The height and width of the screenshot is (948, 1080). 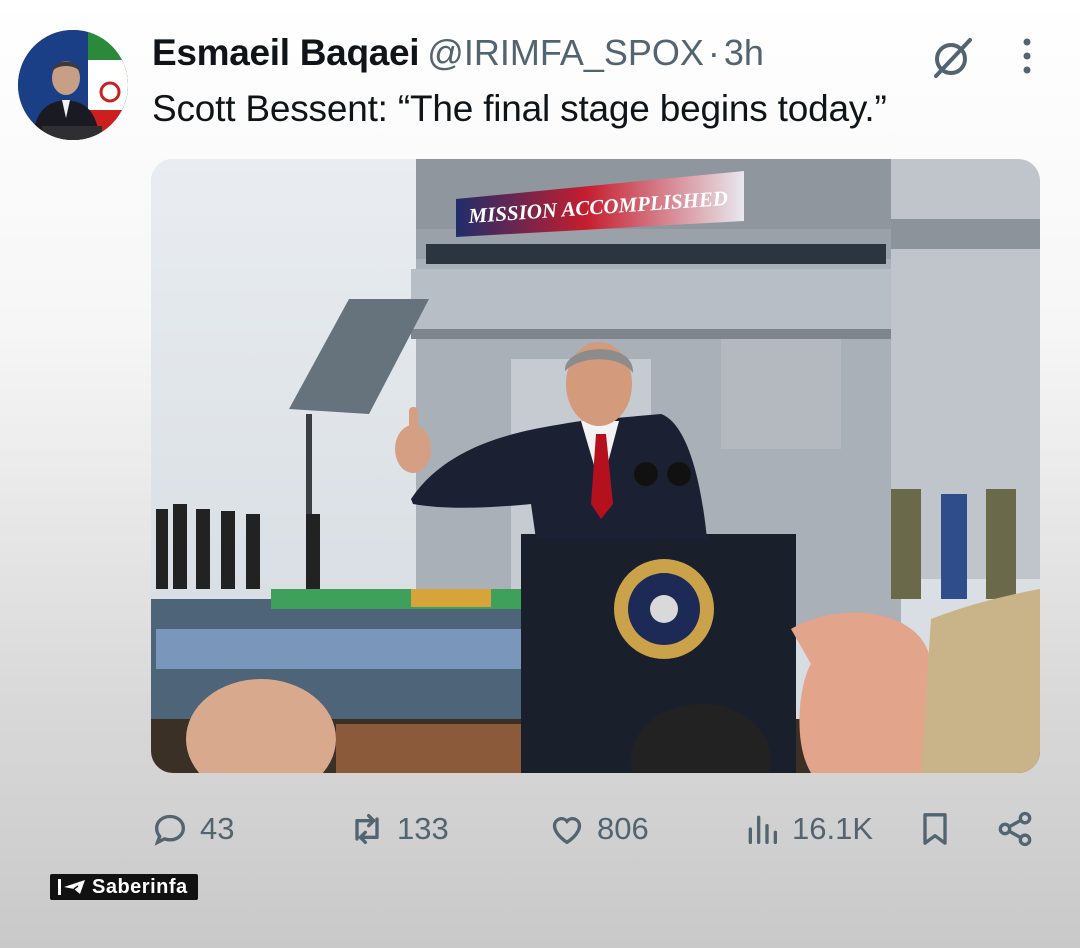 I want to click on reply-icon, so click(x=170, y=830).